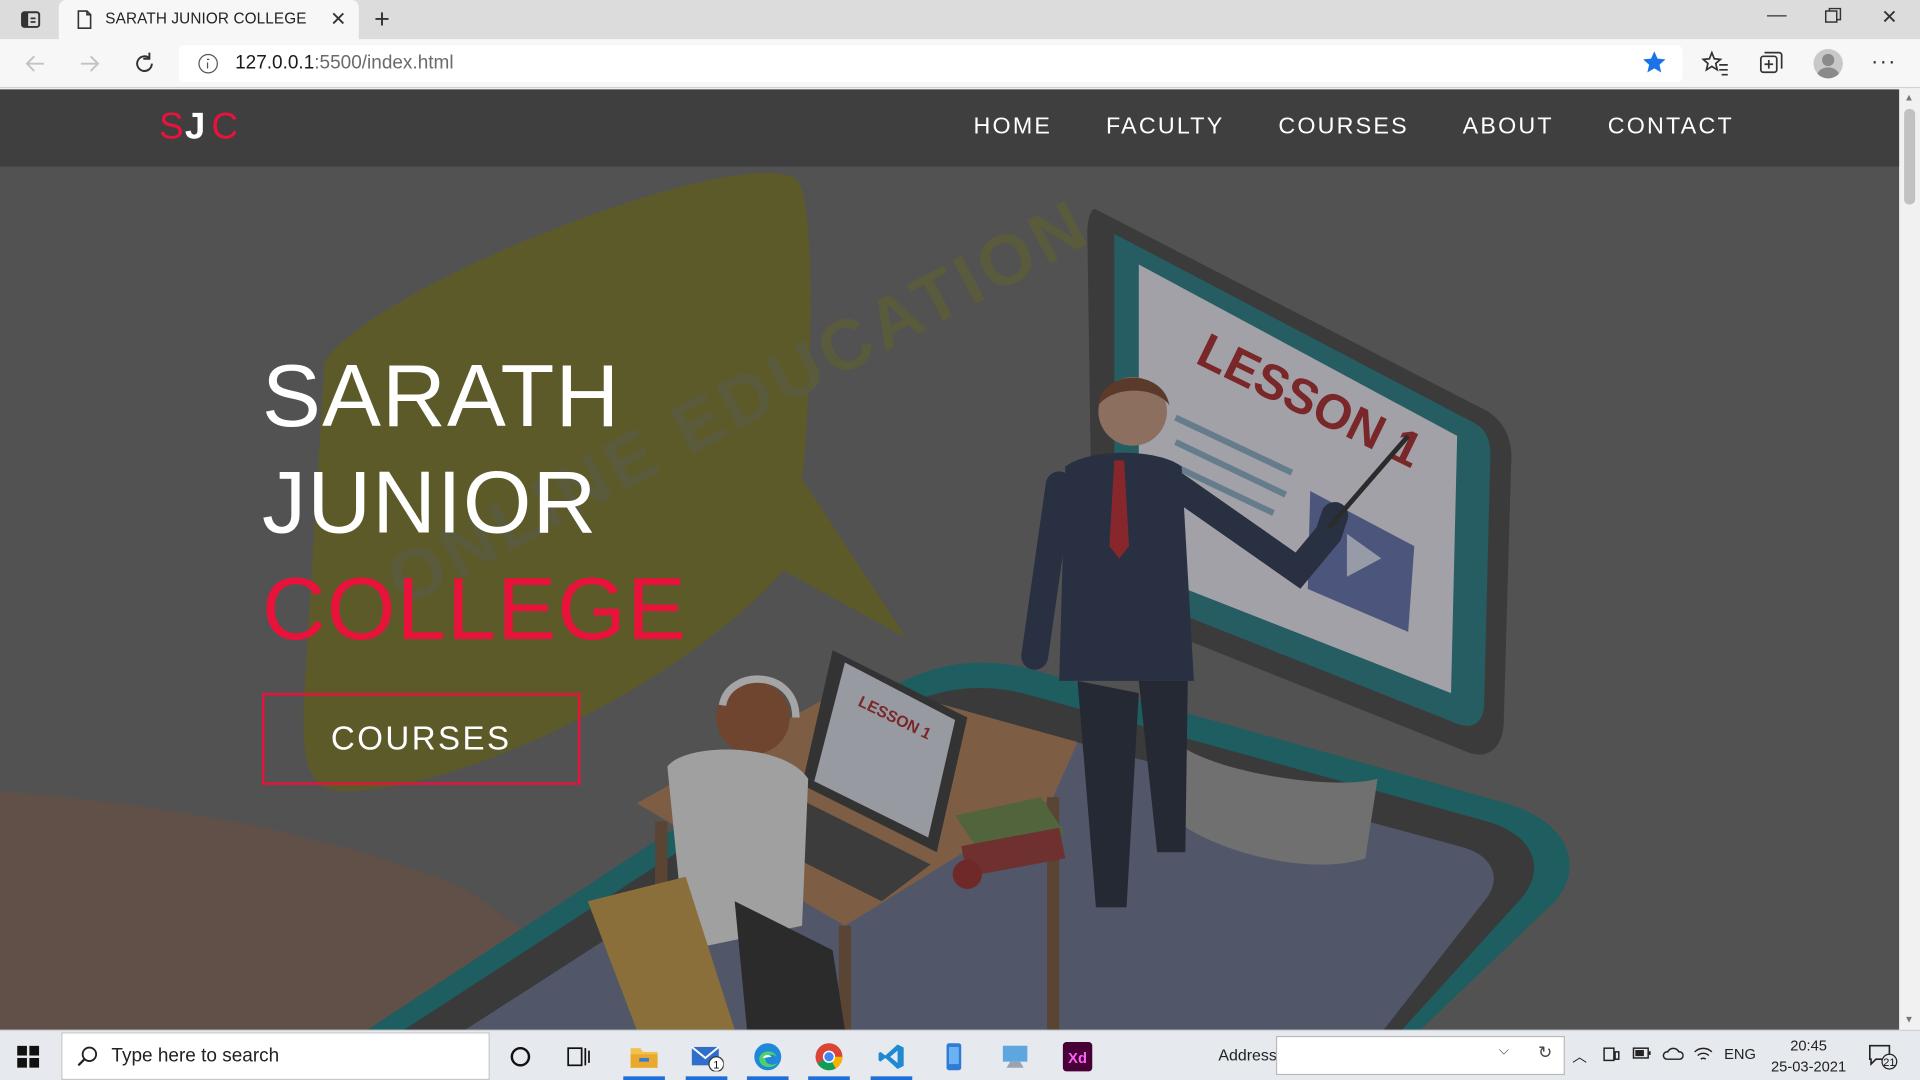 Image resolution: width=1920 pixels, height=1080 pixels. What do you see at coordinates (1909, 97) in the screenshot?
I see `scroll-up-icon: ▲` at bounding box center [1909, 97].